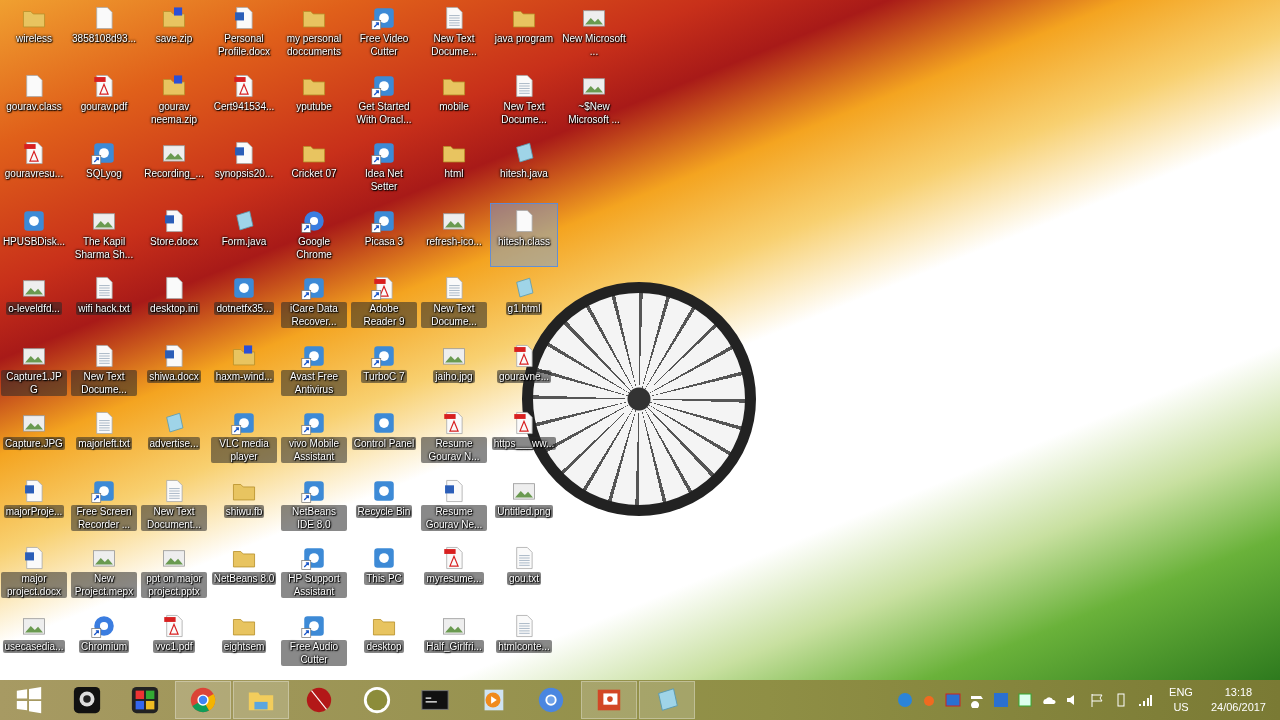  Describe the element at coordinates (244, 241) in the screenshot. I see `icon-label: Form.java` at that location.